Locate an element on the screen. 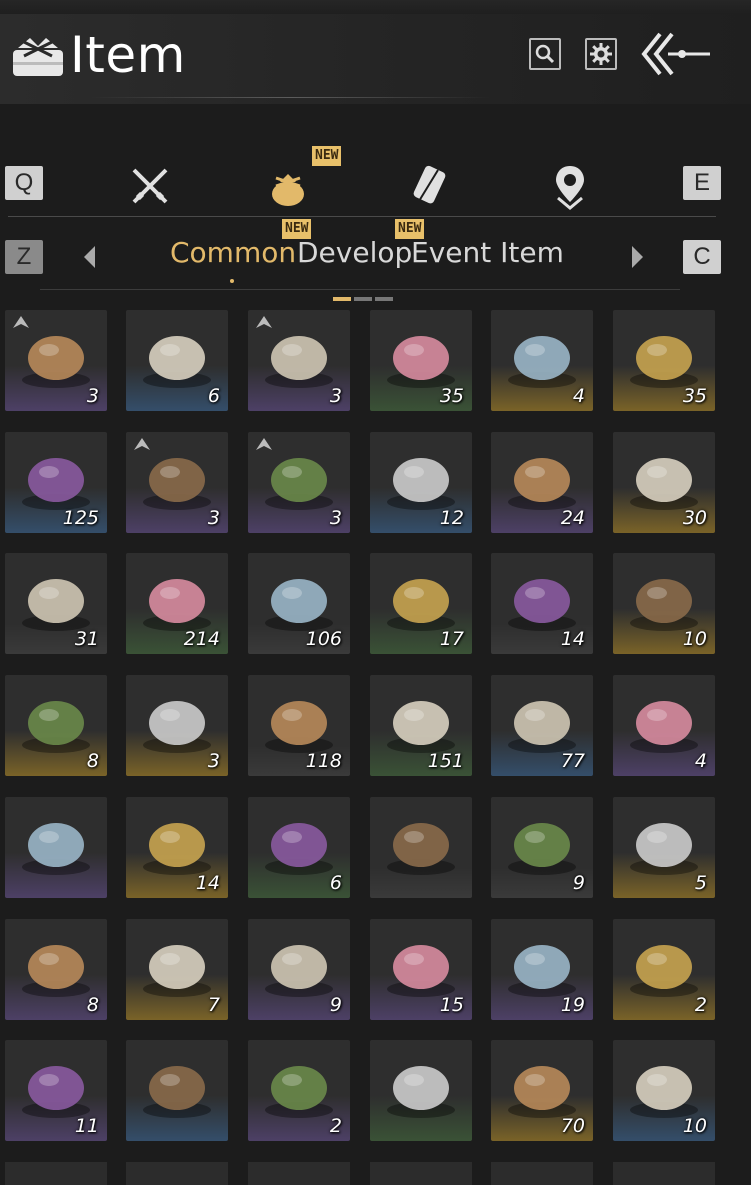  key-hint-right: E is located at coordinates (702, 183).